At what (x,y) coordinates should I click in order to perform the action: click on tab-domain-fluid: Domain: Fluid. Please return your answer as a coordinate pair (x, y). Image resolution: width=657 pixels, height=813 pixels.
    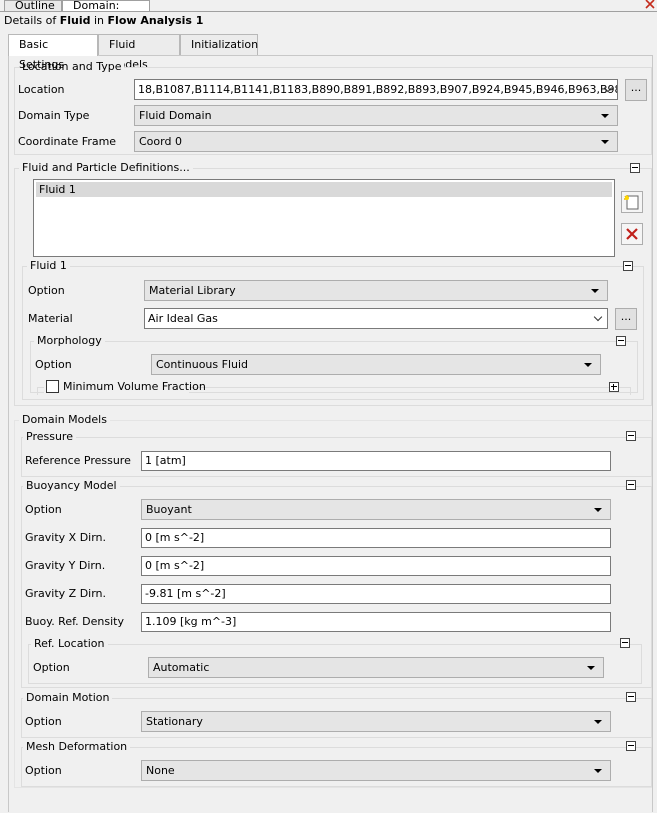
    Looking at the image, I should click on (106, 5).